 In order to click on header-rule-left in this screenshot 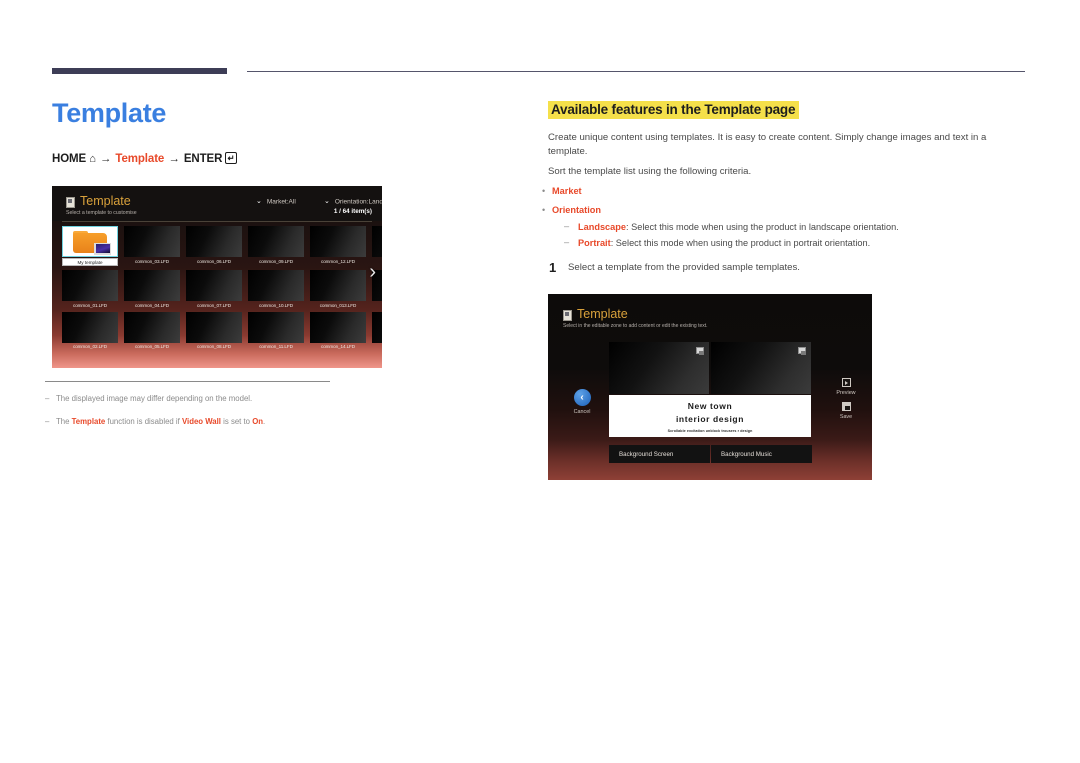, I will do `click(139, 71)`.